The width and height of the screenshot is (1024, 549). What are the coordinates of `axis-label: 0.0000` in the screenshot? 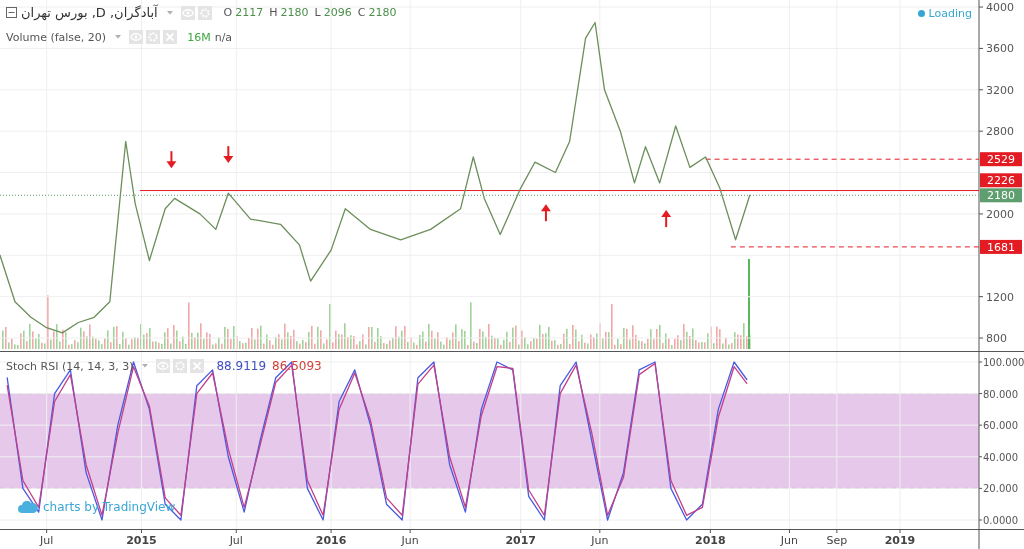 It's located at (1000, 520).